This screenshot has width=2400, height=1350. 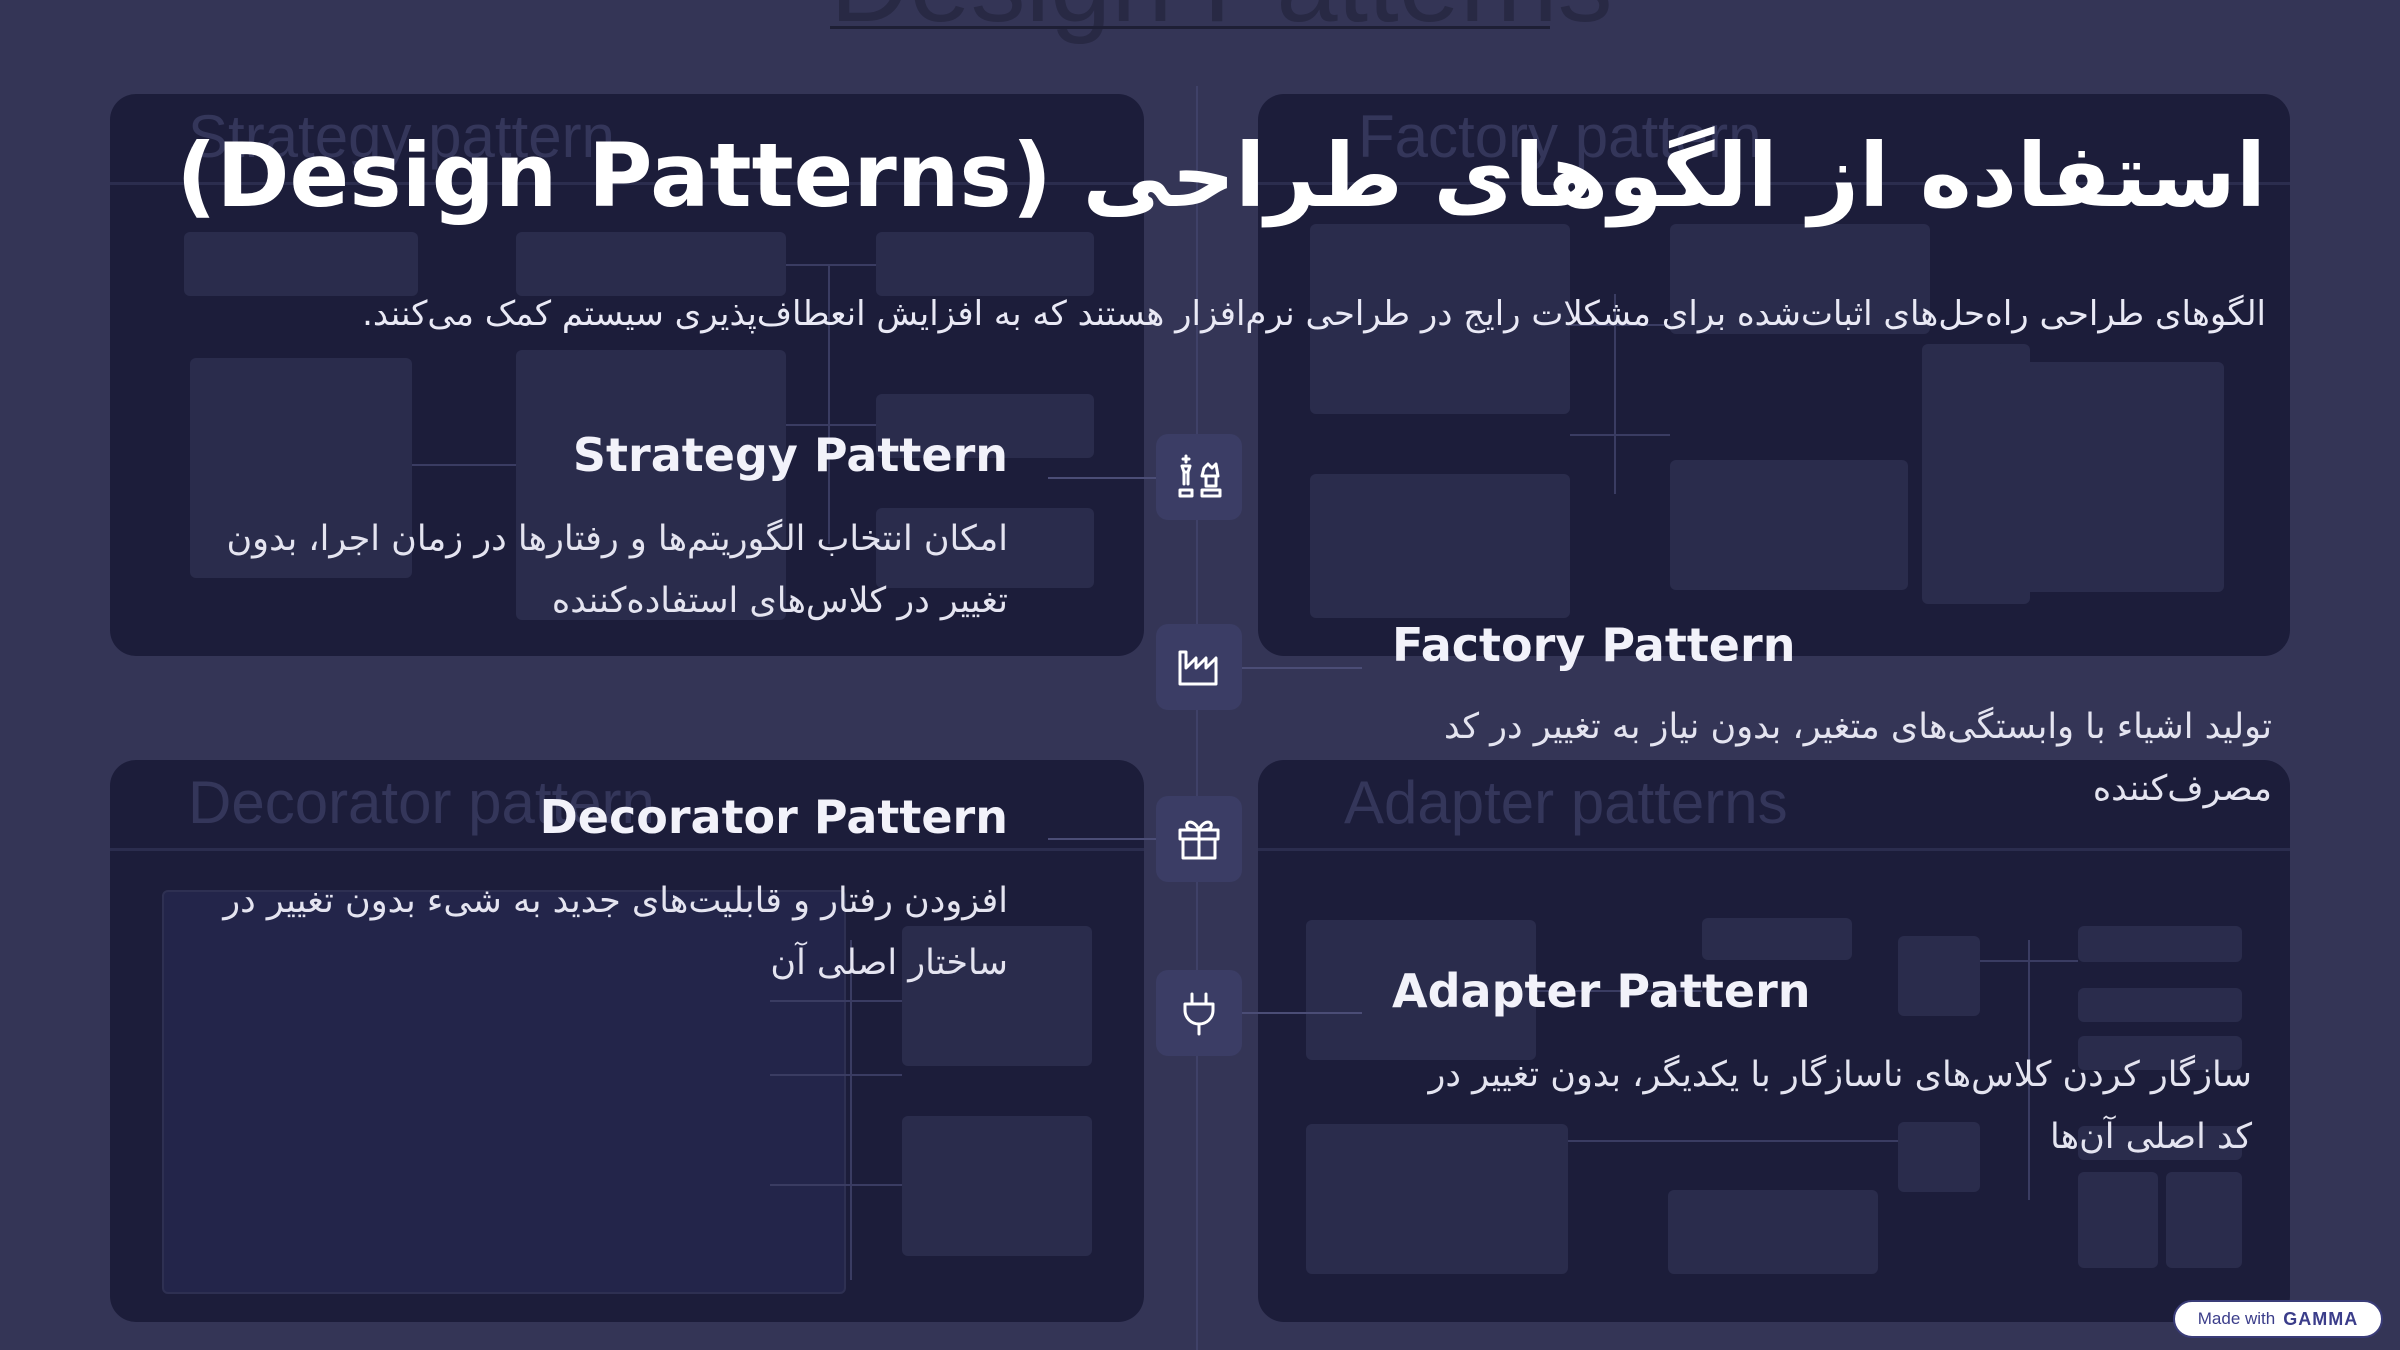 I want to click on background-title-rule, so click(x=1190, y=27).